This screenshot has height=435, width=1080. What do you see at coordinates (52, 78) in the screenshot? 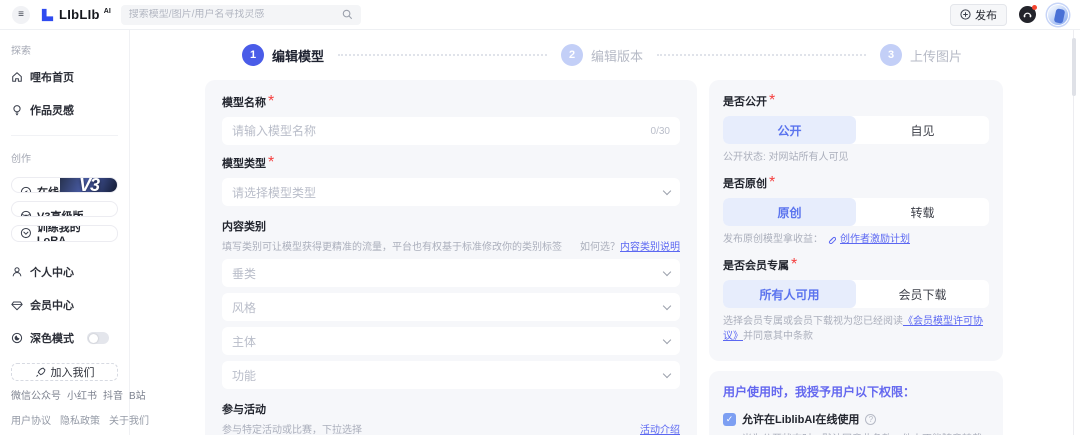
I see `sidebar-item-label: 哩布首页` at bounding box center [52, 78].